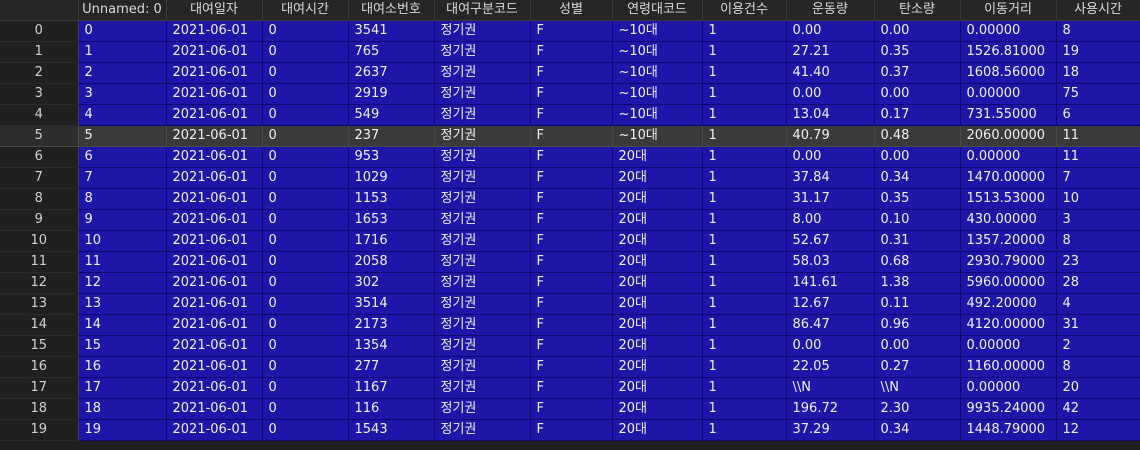 The height and width of the screenshot is (450, 1140). I want to click on cell-usage-time: 20, so click(1098, 388).